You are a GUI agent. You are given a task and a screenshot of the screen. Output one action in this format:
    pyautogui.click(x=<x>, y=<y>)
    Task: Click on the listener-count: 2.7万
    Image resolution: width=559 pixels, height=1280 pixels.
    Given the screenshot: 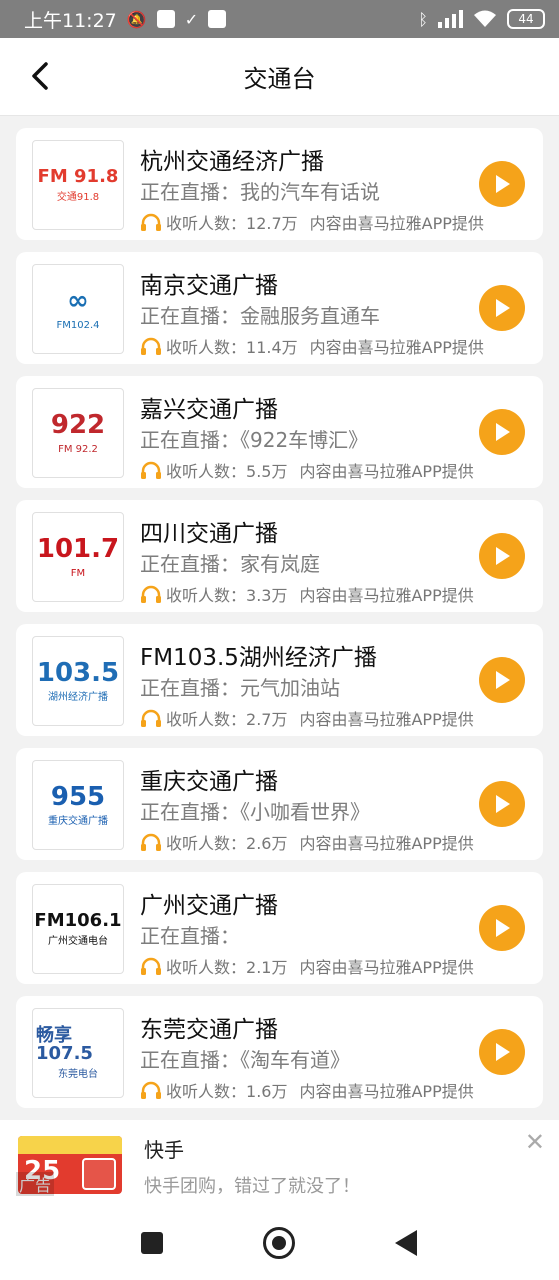 What is the action you would take?
    pyautogui.click(x=267, y=719)
    